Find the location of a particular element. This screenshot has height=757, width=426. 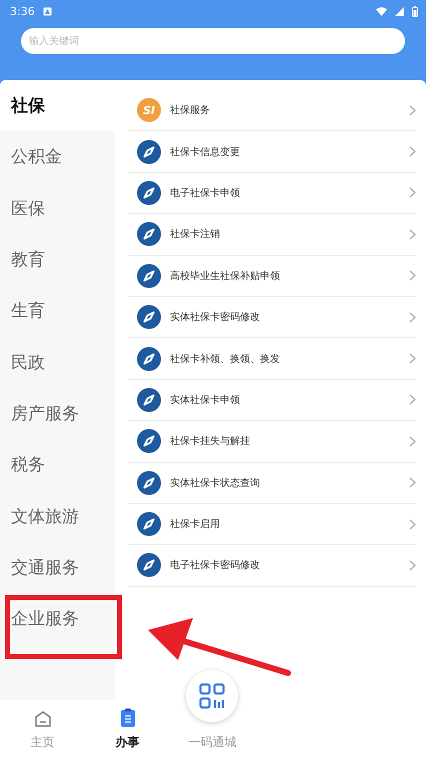

service-label: 电子社保卡密码修改 is located at coordinates (215, 565).